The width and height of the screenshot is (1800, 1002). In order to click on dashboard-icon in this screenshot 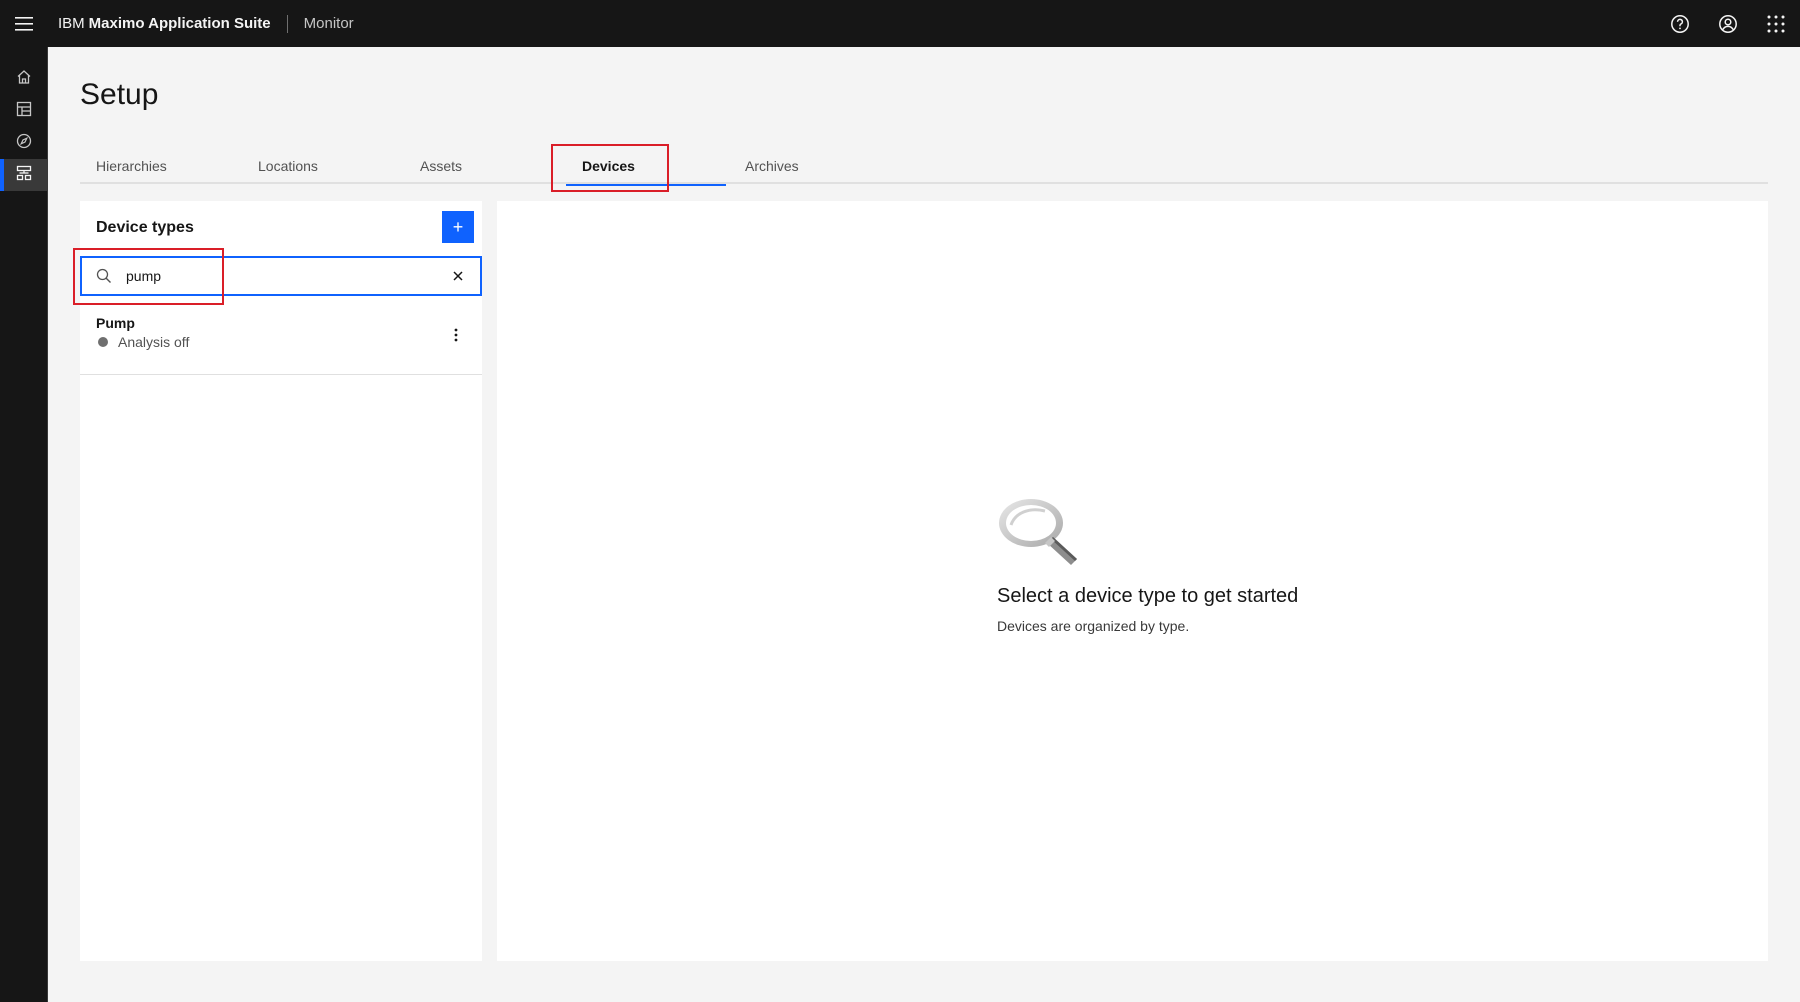, I will do `click(24, 111)`.